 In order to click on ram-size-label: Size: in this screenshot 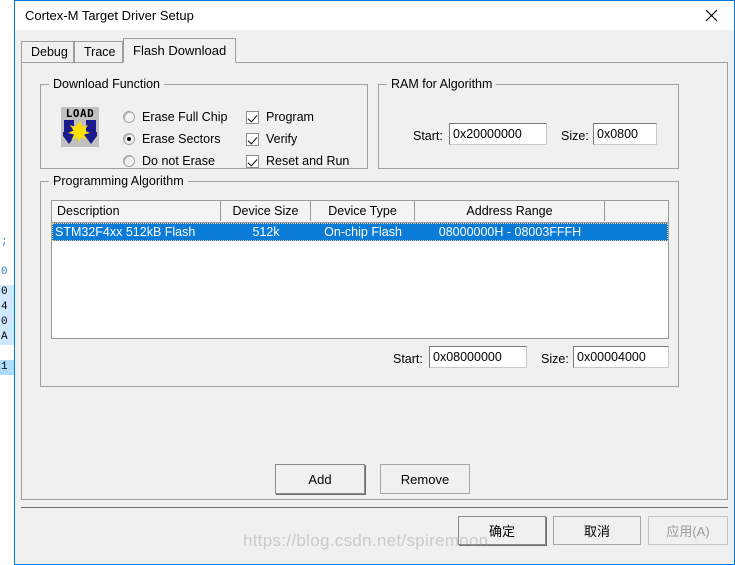, I will do `click(575, 136)`.